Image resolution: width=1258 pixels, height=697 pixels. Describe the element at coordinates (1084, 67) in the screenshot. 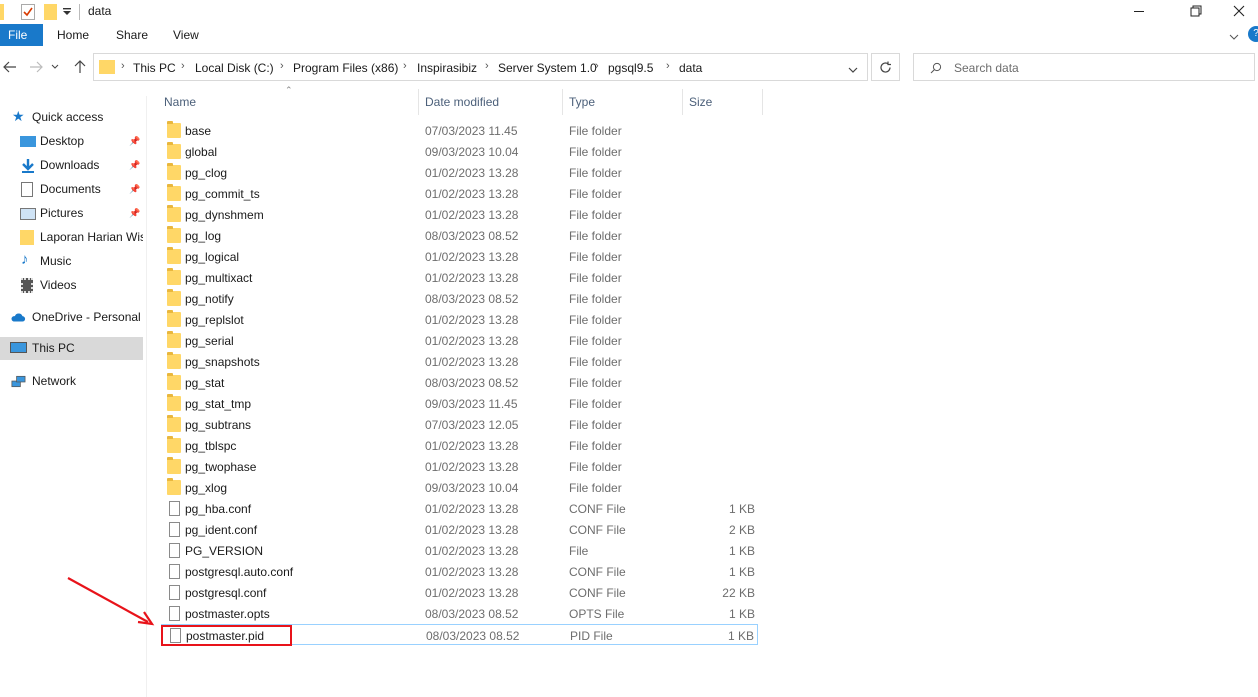

I see `search-box: Search data` at that location.